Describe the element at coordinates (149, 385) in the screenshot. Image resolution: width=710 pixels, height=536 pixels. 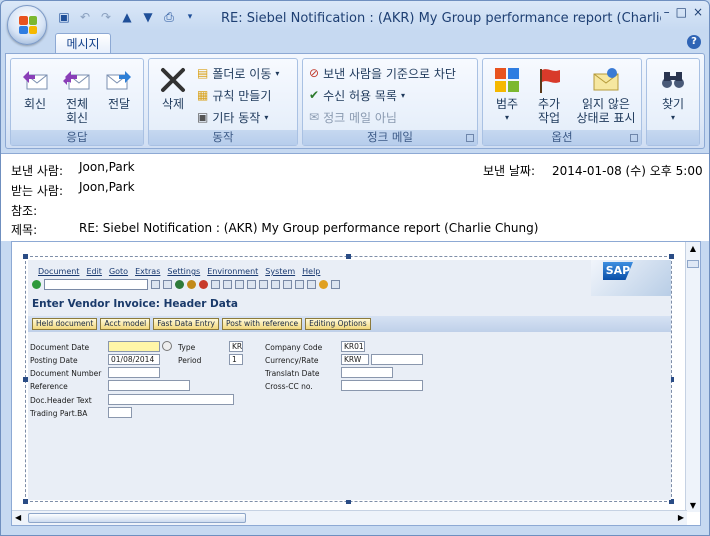
I see `sap-reference-field` at that location.